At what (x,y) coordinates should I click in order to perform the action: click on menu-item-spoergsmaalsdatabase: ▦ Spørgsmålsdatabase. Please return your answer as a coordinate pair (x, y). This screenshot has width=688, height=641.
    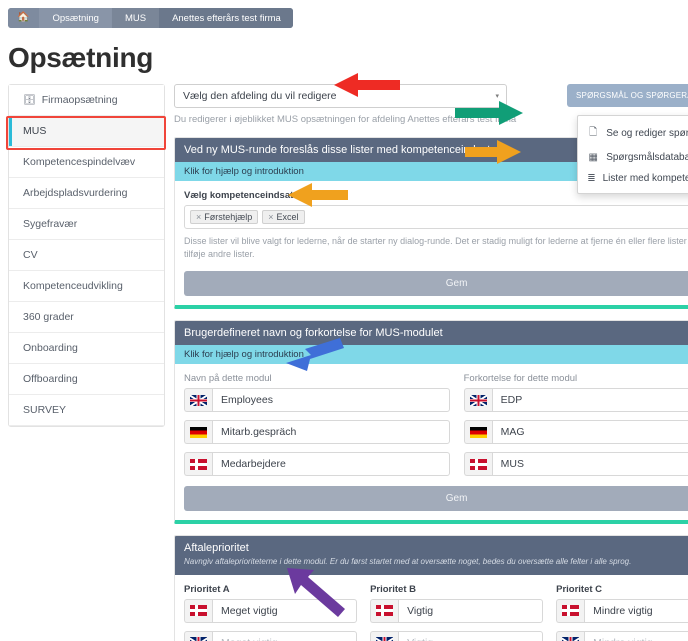
    Looking at the image, I should click on (633, 157).